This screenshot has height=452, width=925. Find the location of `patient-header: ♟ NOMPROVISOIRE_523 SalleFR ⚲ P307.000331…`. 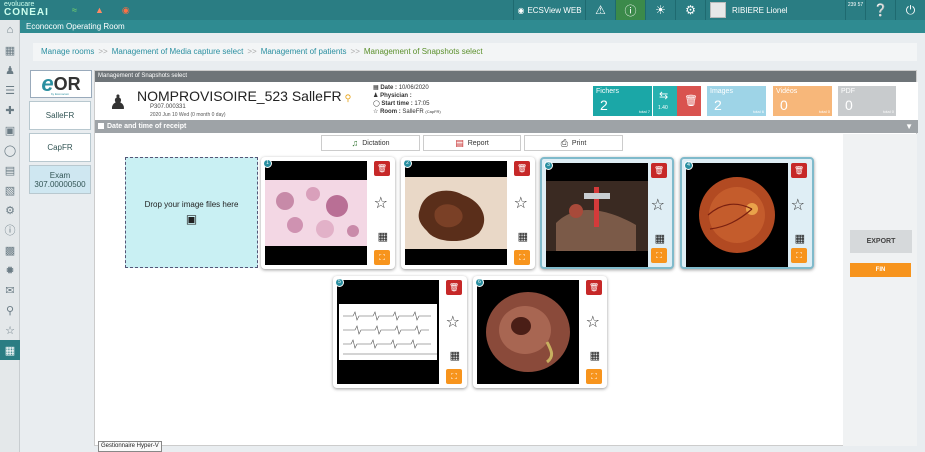

patient-header: ♟ NOMPROVISOIRE_523 SalleFR ⚲ P307.000331… is located at coordinates (506, 101).